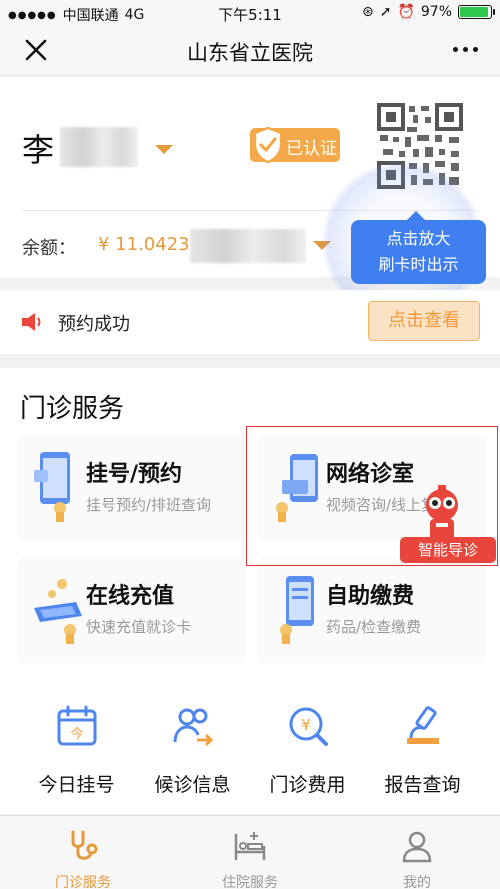 The image size is (500, 889). I want to click on tab-label: 我的, so click(417, 882).